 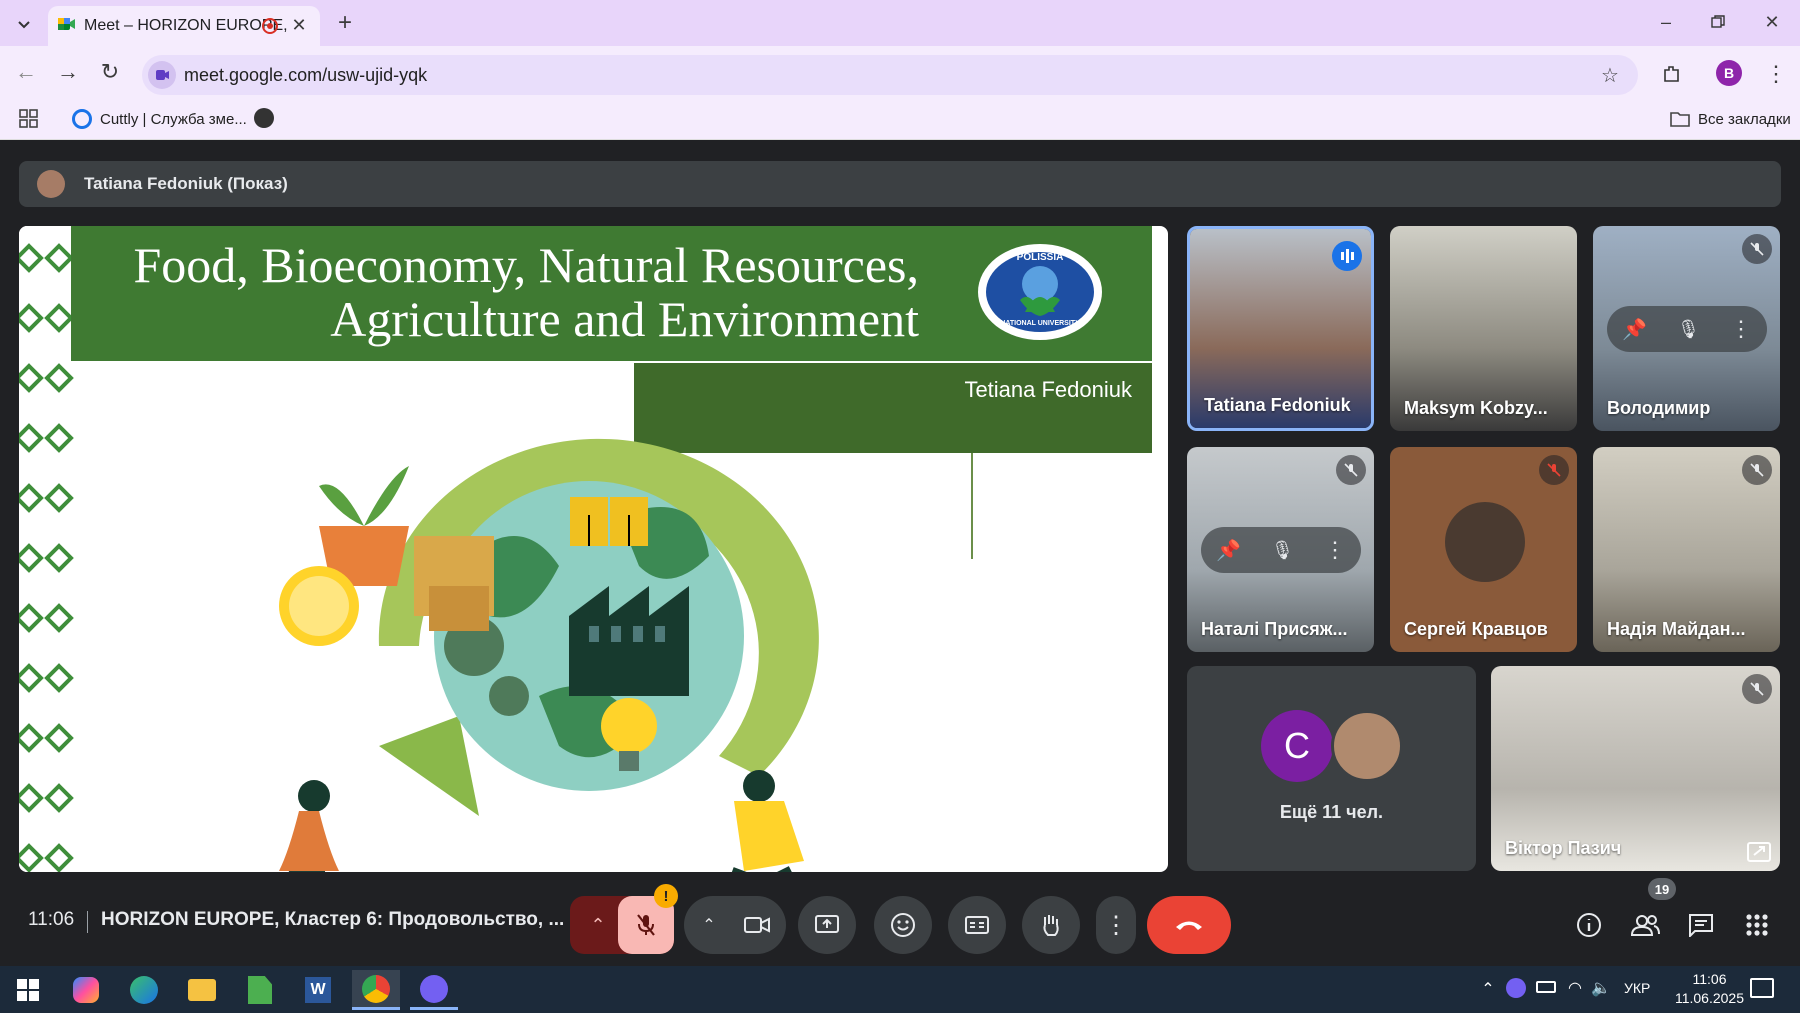 I want to click on taskbar-explorer, so click(x=202, y=990).